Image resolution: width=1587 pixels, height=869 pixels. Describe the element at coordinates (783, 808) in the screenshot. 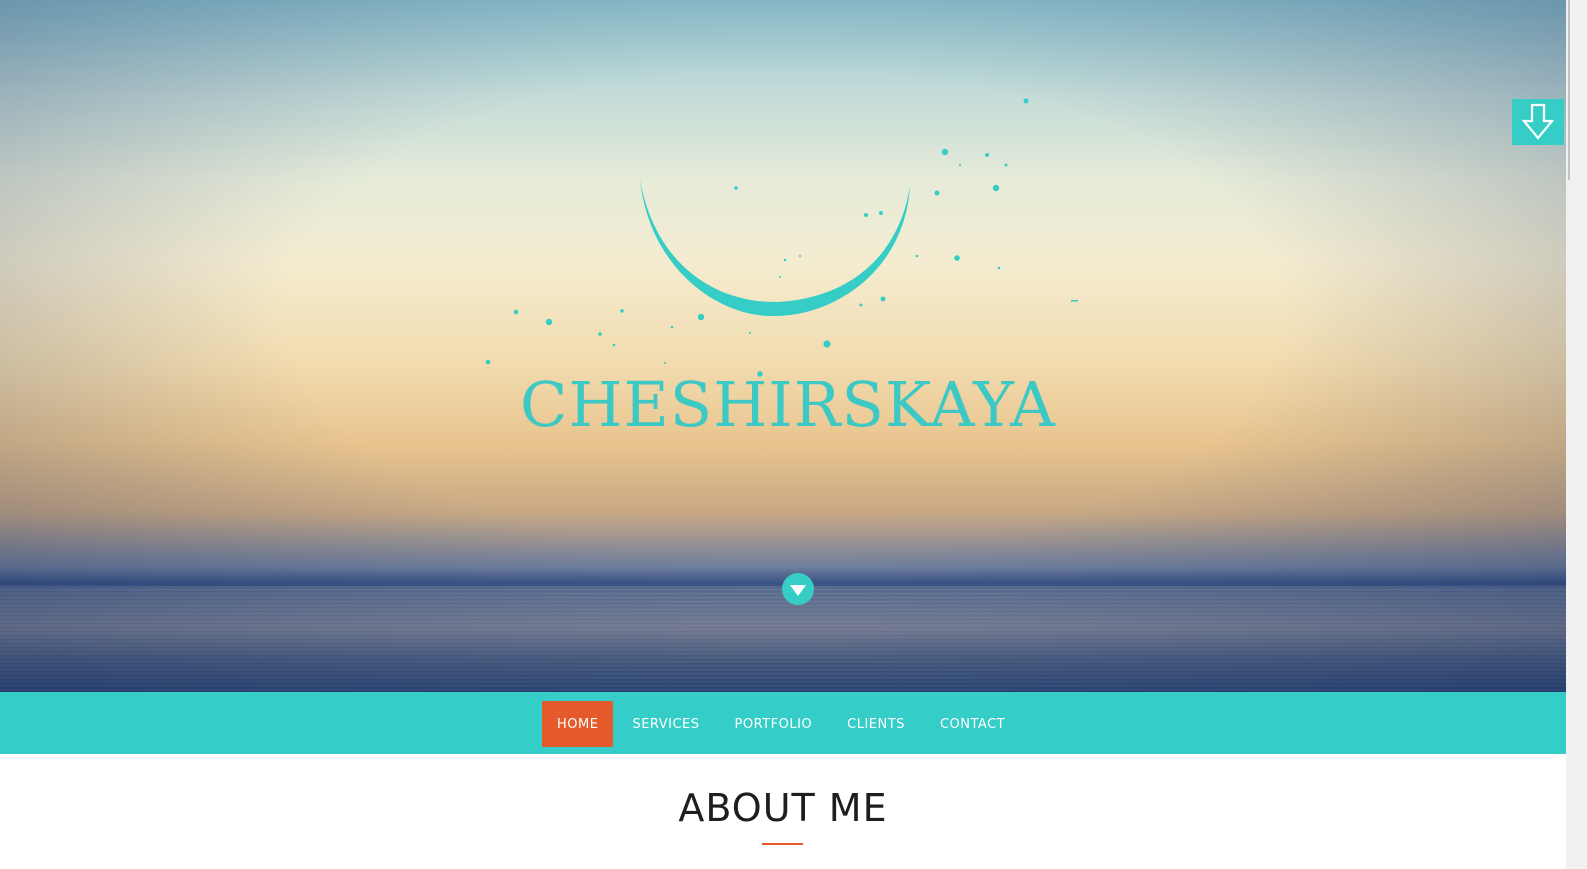

I see `about-title: ABOUT ME` at that location.